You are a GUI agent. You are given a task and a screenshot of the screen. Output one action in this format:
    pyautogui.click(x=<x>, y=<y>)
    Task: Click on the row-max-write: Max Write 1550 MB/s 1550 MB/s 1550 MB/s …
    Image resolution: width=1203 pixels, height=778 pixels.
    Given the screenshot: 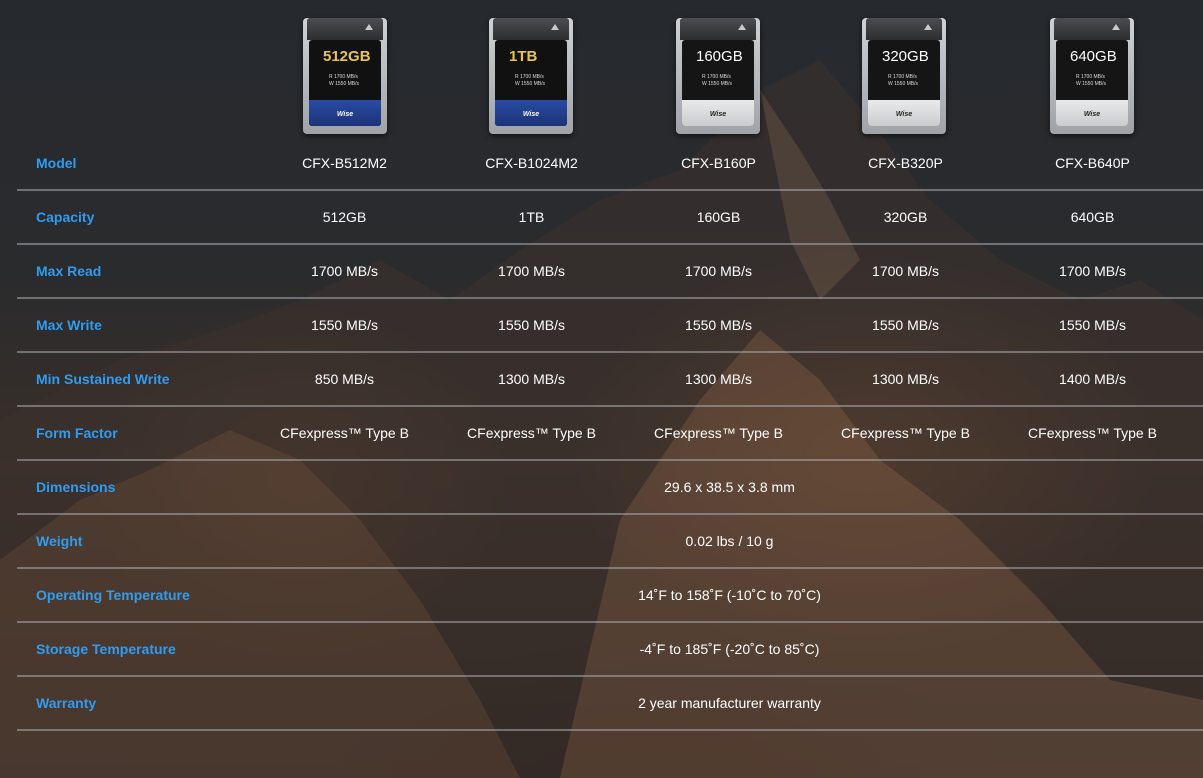 What is the action you would take?
    pyautogui.click(x=610, y=326)
    